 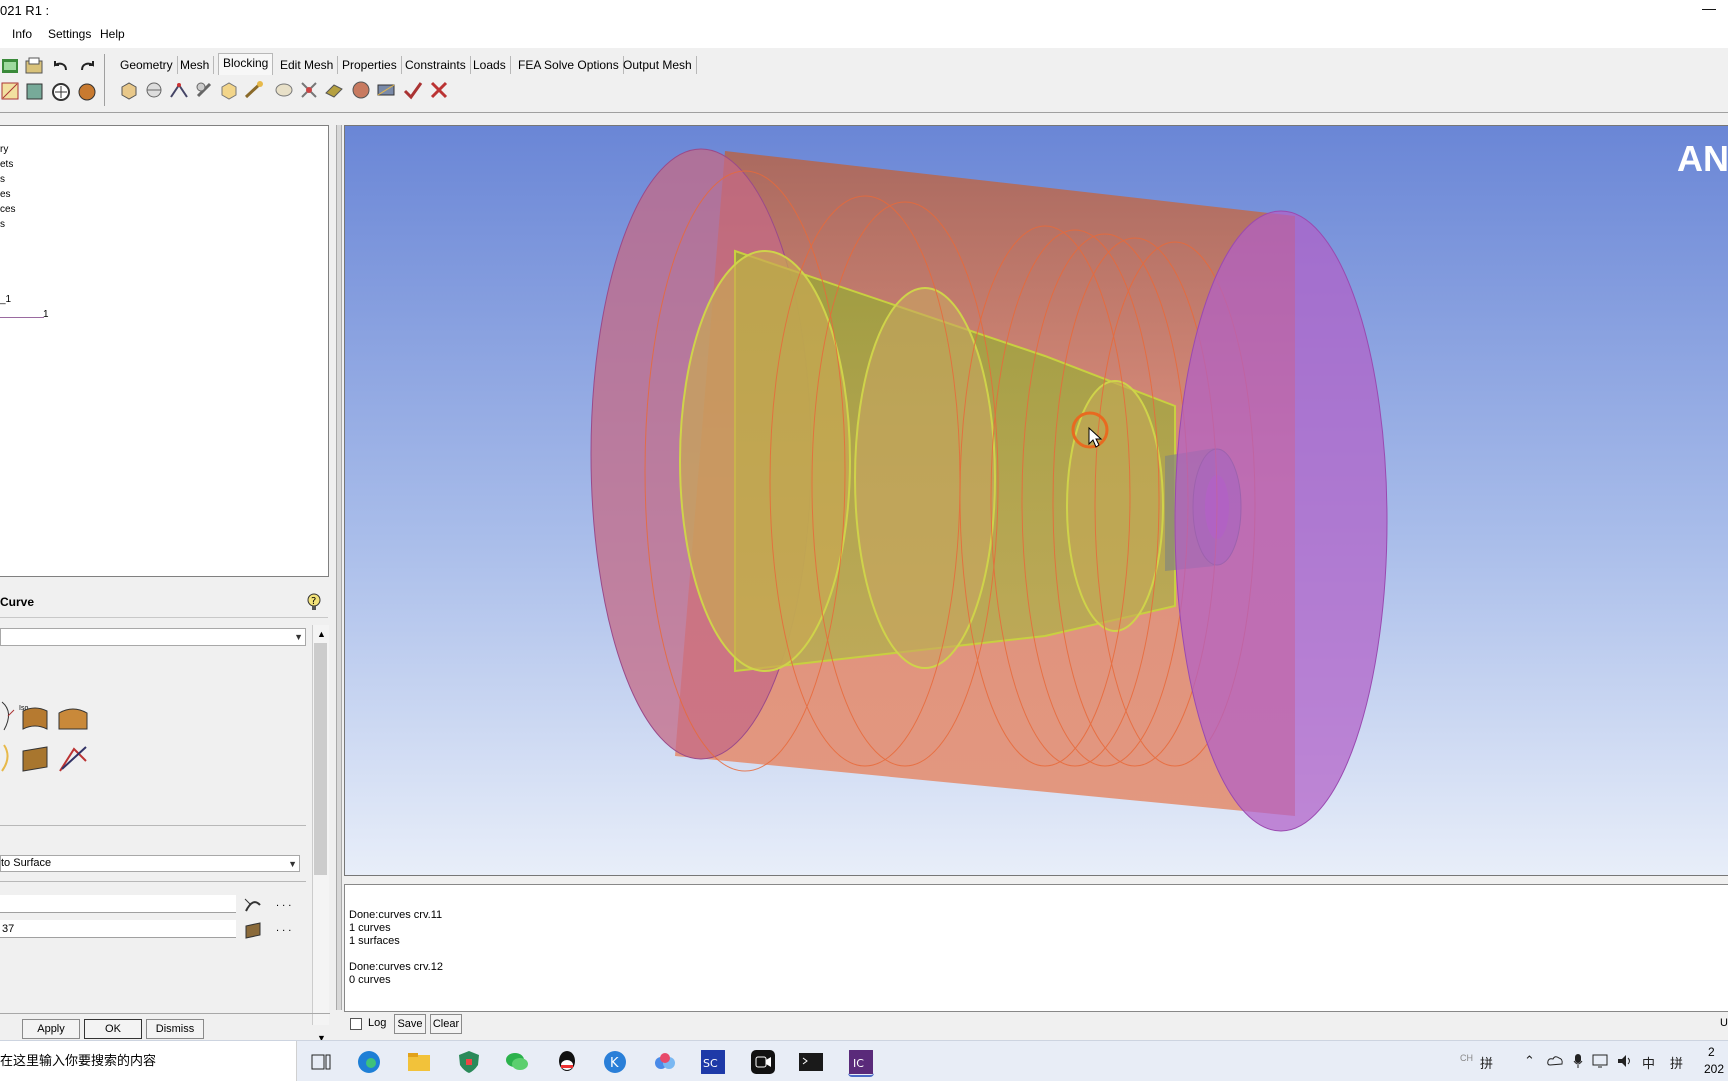 What do you see at coordinates (8, 209) in the screenshot?
I see `tree-item-surfaces: ces` at bounding box center [8, 209].